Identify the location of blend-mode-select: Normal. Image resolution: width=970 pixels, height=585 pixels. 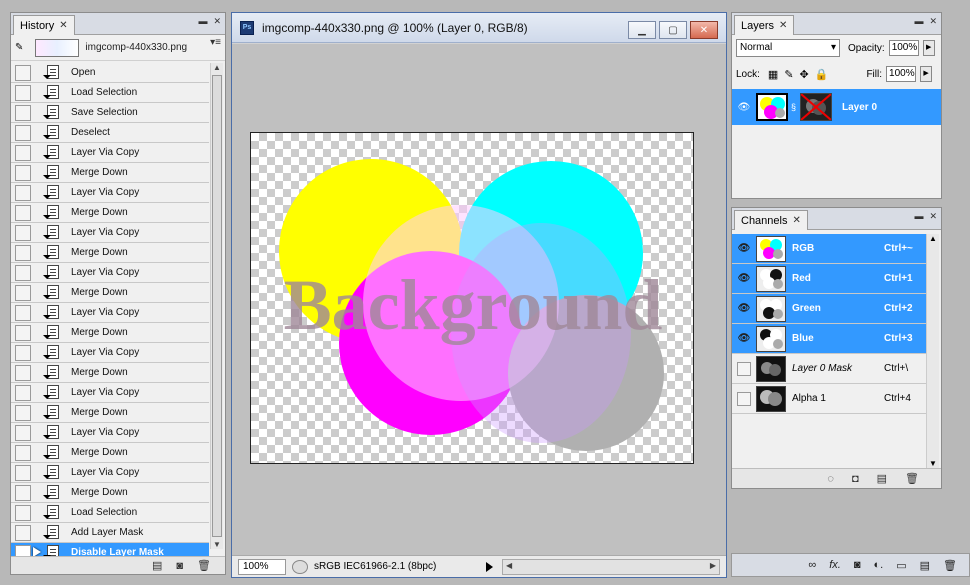
(788, 48).